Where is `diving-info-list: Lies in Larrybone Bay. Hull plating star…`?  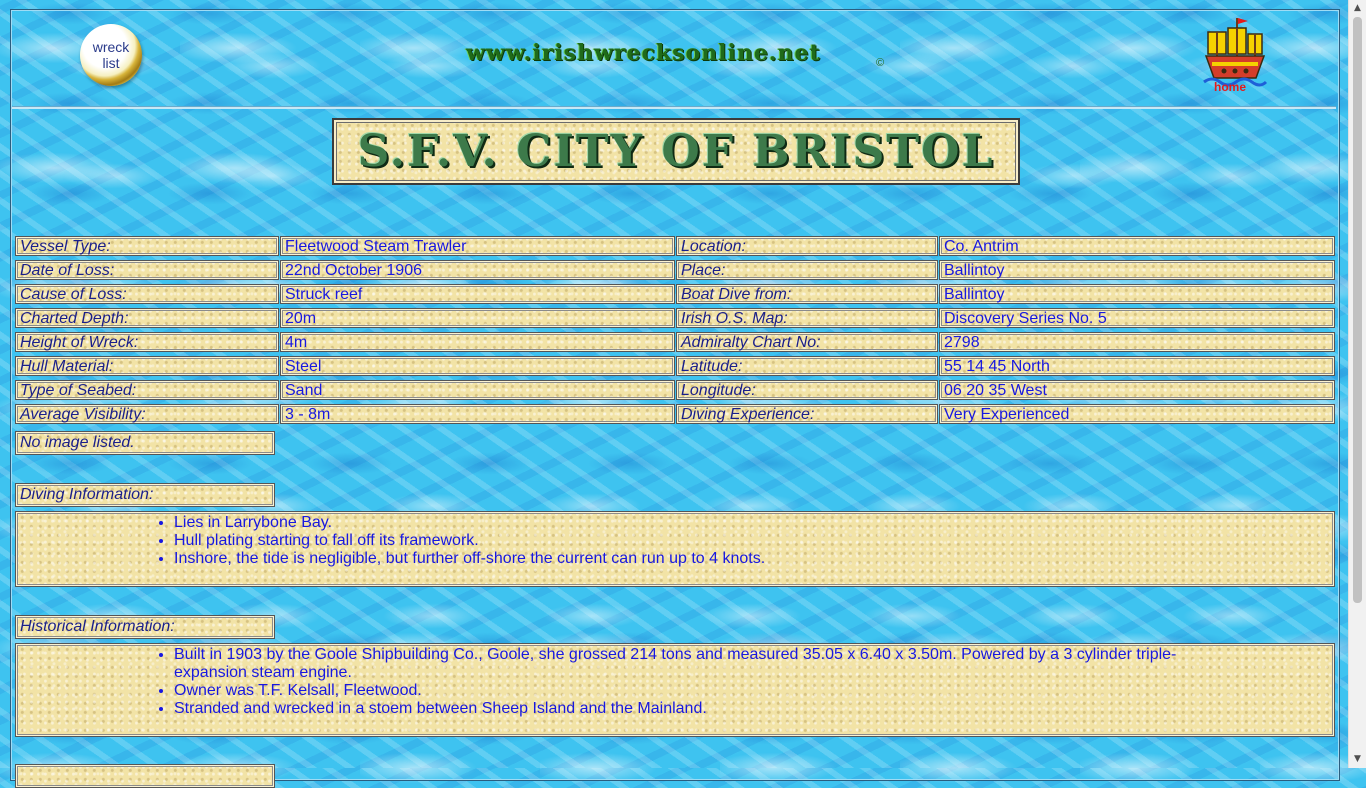 diving-info-list: Lies in Larrybone Bay. Hull plating star… is located at coordinates (698, 541).